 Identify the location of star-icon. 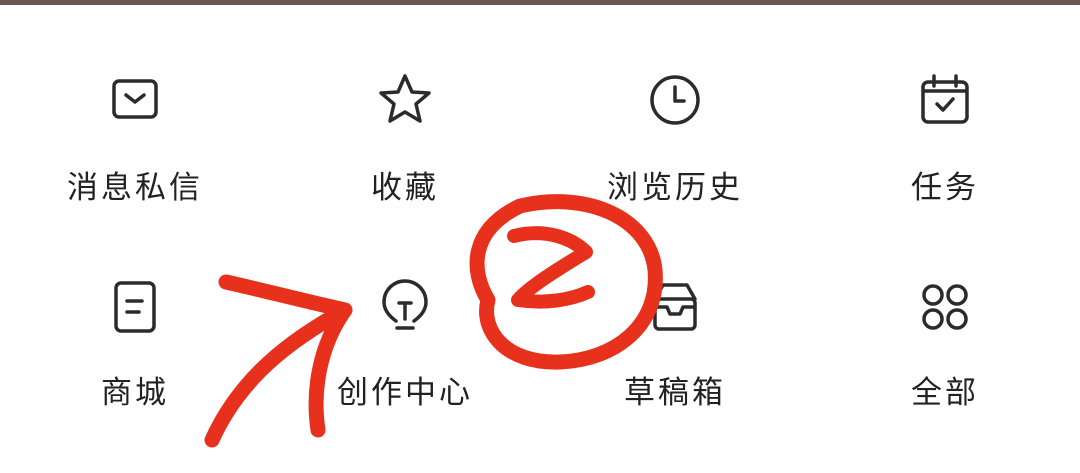
(405, 100).